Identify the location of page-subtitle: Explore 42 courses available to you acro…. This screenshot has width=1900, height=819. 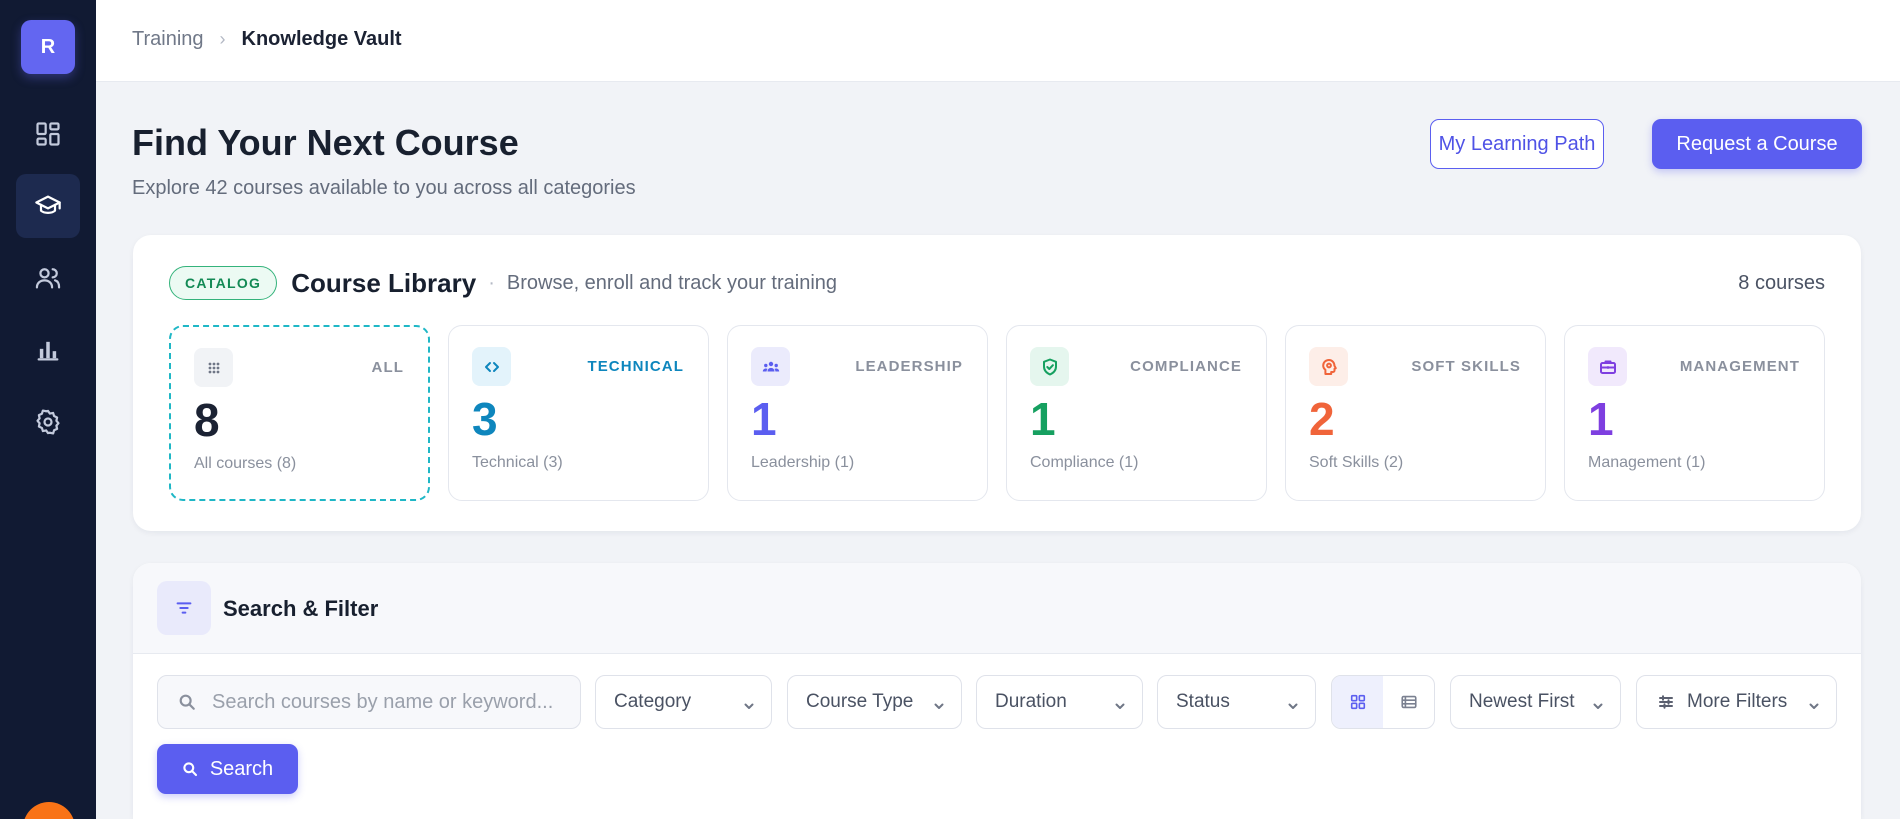
(384, 188).